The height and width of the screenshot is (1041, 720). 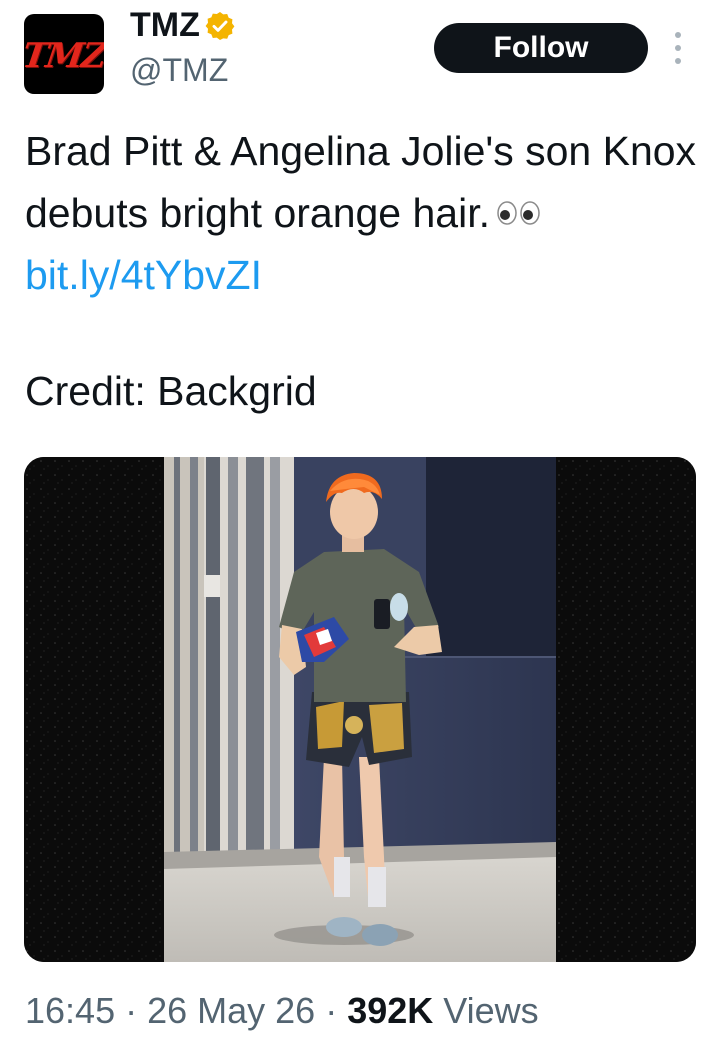 I want to click on display-name-row: TMZ, so click(x=183, y=25).